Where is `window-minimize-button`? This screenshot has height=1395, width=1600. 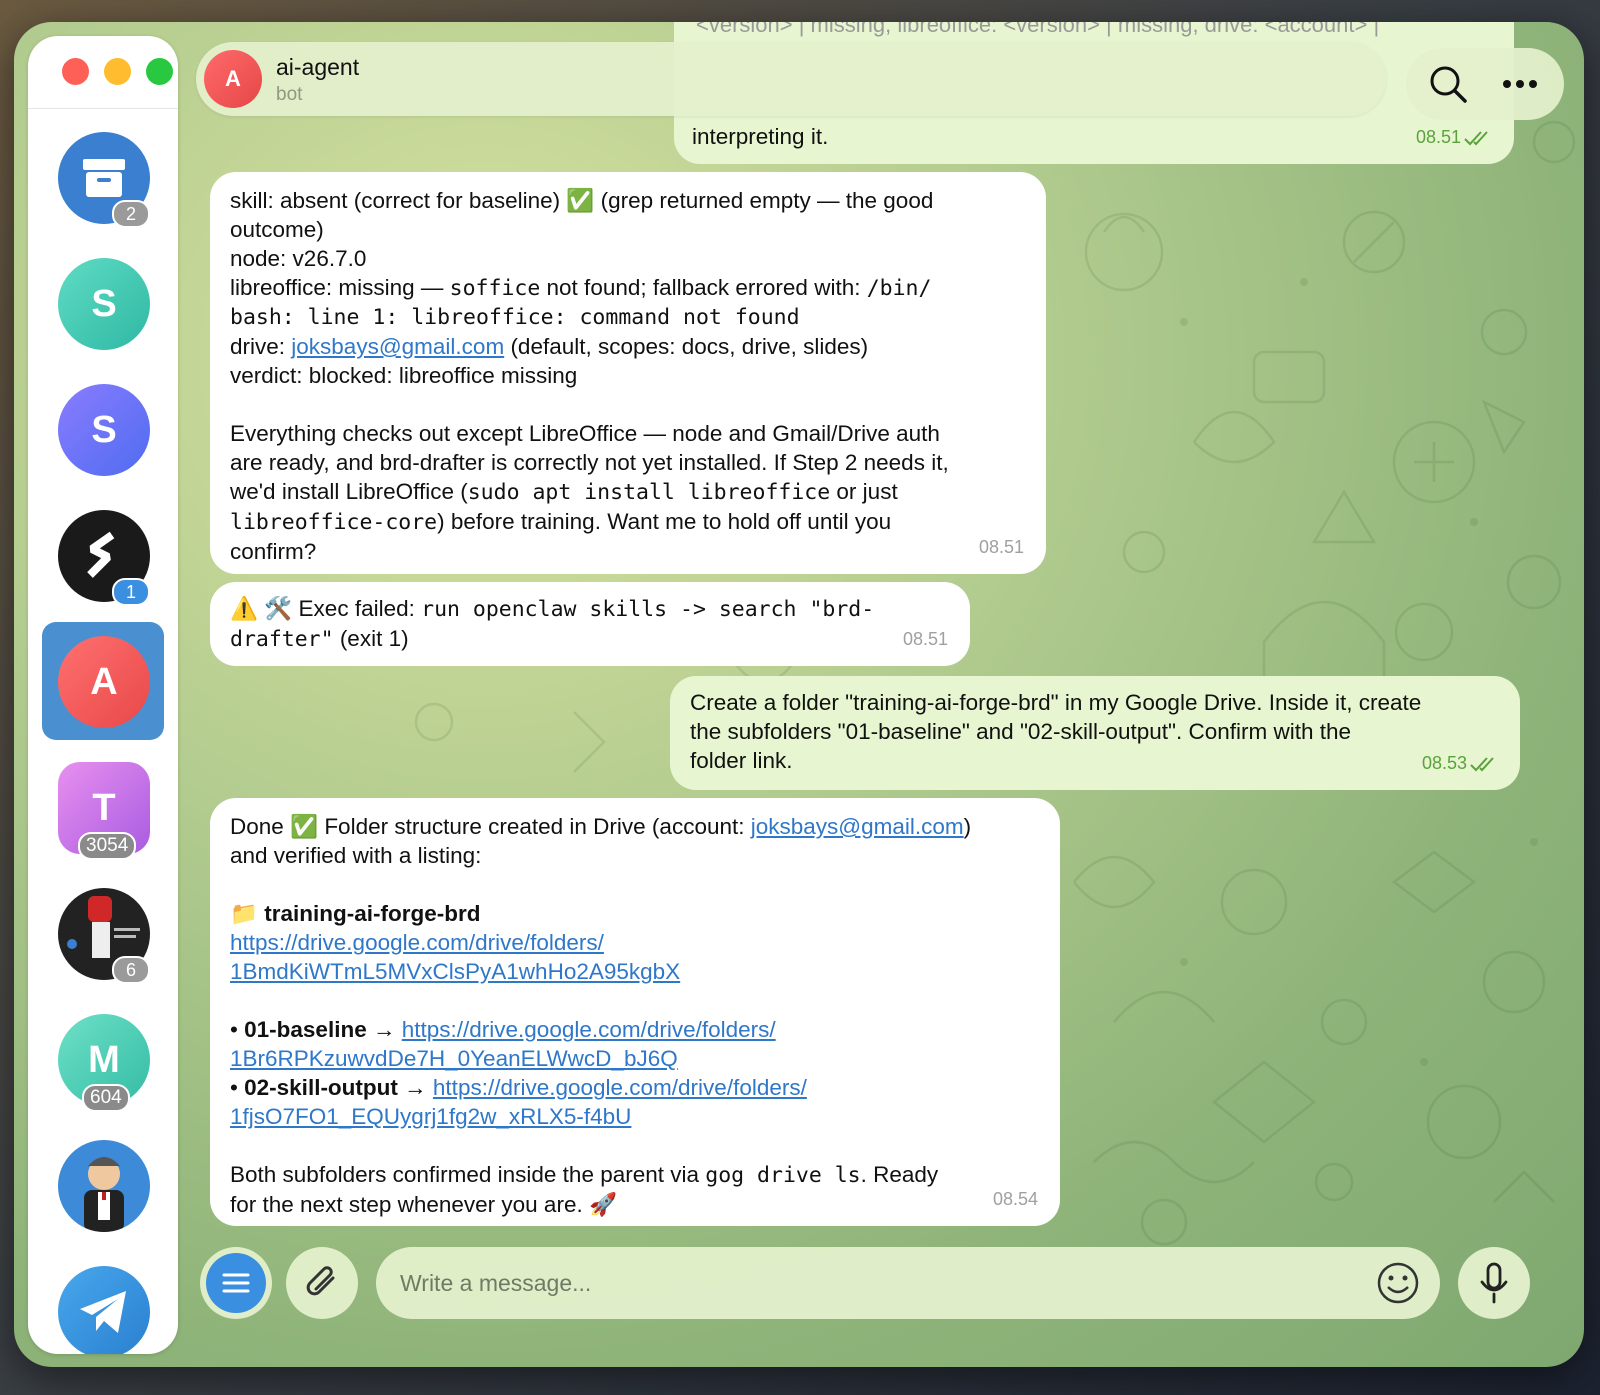 window-minimize-button is located at coordinates (117, 71).